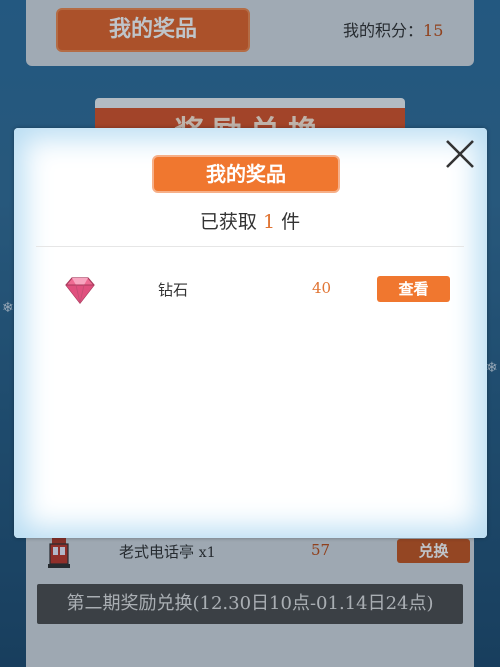 Image resolution: width=500 pixels, height=667 pixels. What do you see at coordinates (228, 222) in the screenshot?
I see `obtained-prefix: 已获取` at bounding box center [228, 222].